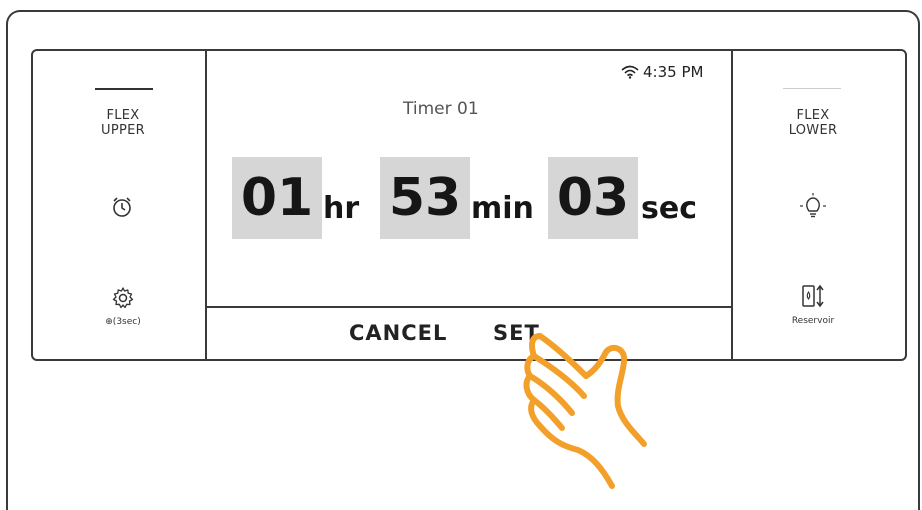  What do you see at coordinates (123, 115) in the screenshot?
I see `flex-upper-label-line1: FLEX` at bounding box center [123, 115].